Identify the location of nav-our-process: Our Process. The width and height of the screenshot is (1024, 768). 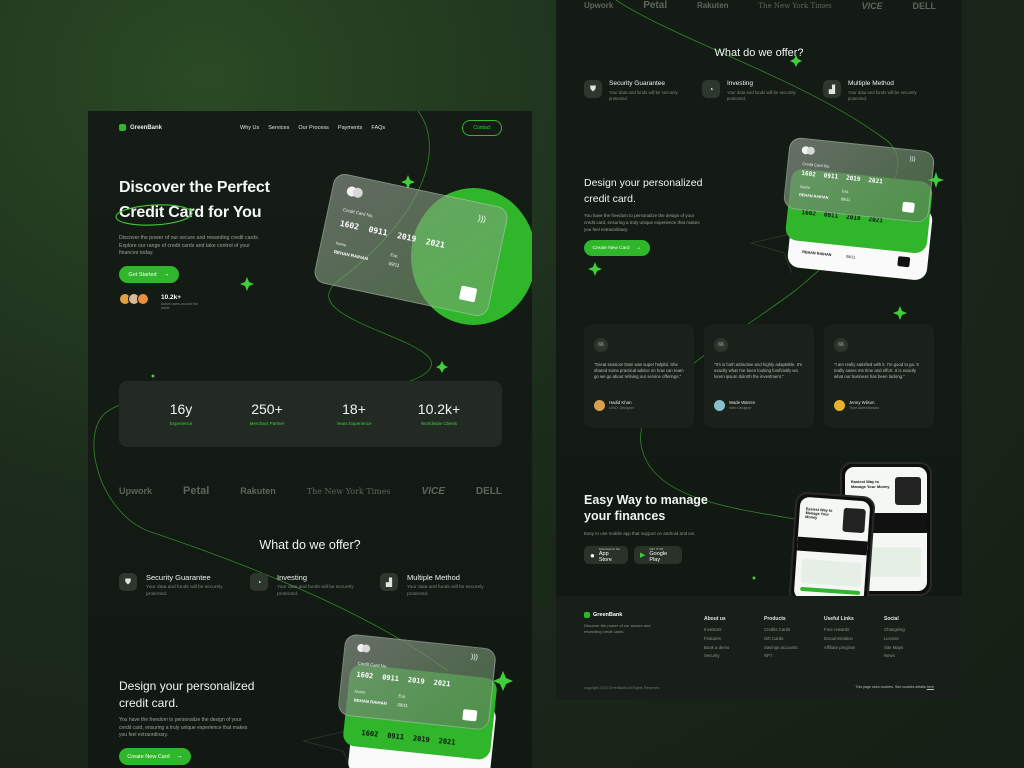
(313, 128).